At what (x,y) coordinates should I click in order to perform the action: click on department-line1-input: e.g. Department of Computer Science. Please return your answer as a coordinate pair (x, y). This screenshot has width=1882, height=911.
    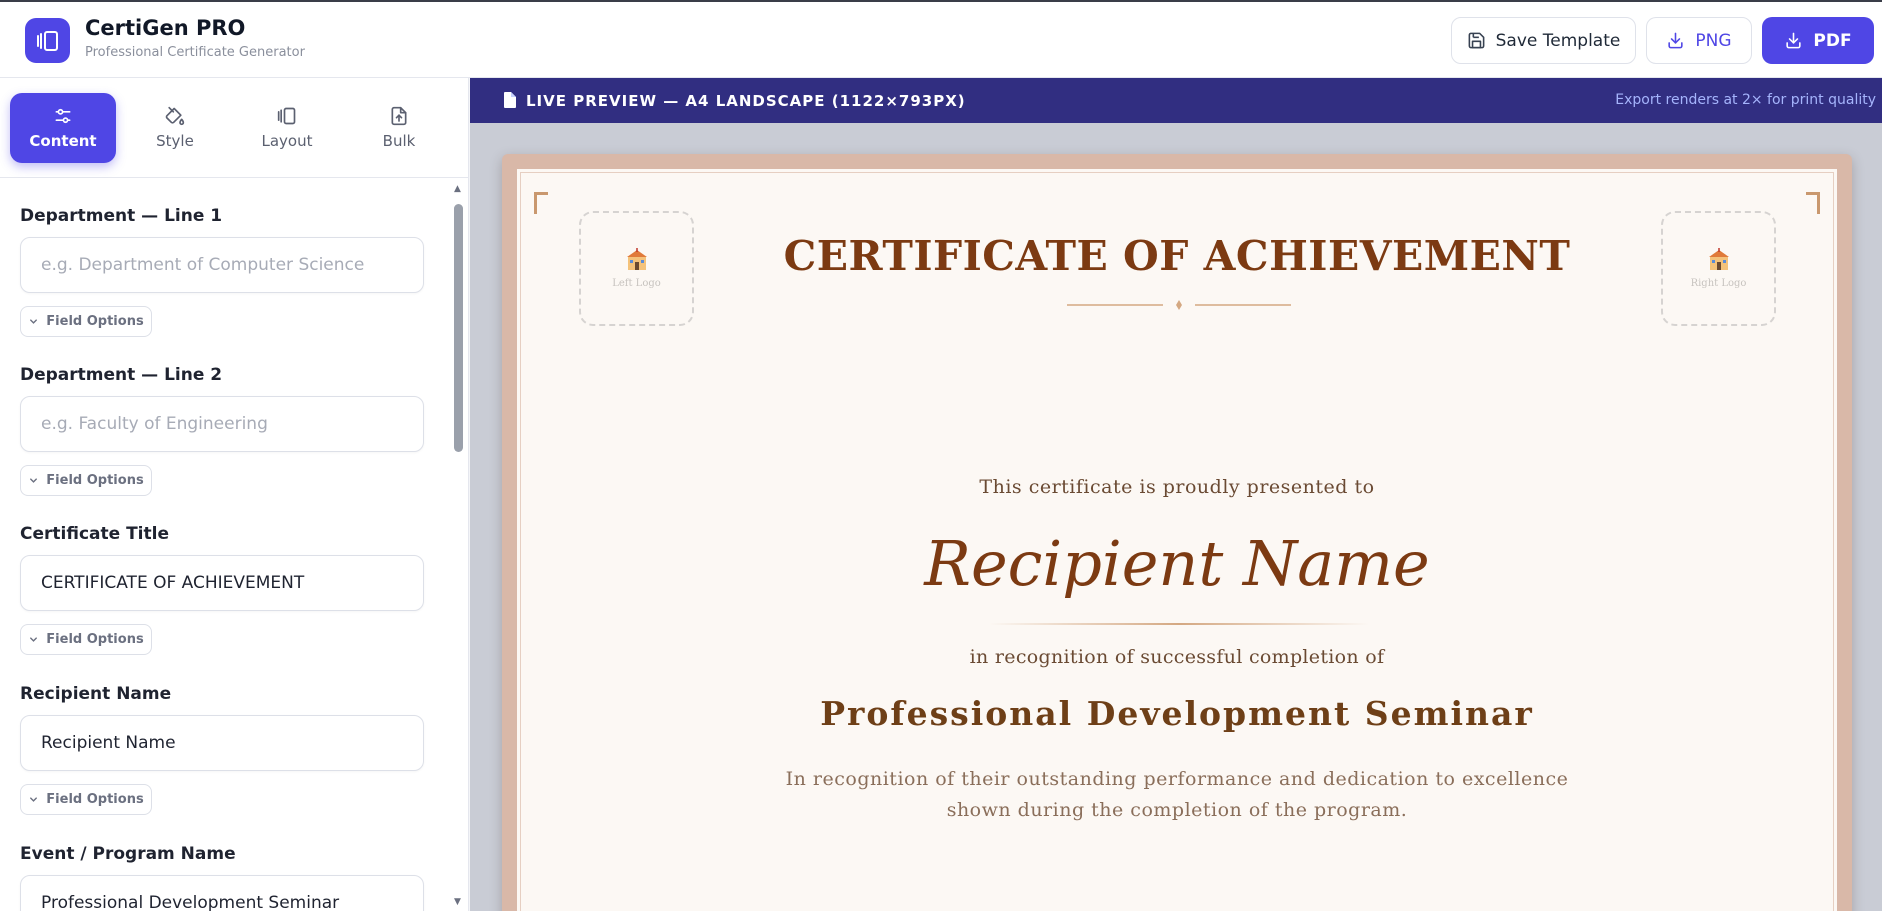
    Looking at the image, I should click on (222, 265).